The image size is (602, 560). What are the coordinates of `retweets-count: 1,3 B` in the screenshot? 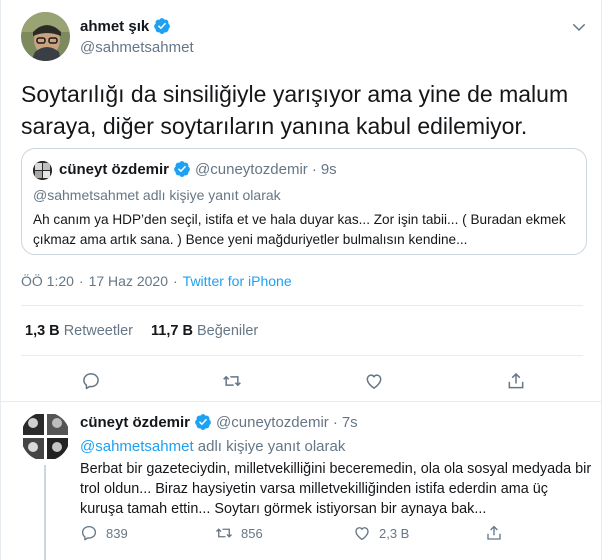 It's located at (42, 331).